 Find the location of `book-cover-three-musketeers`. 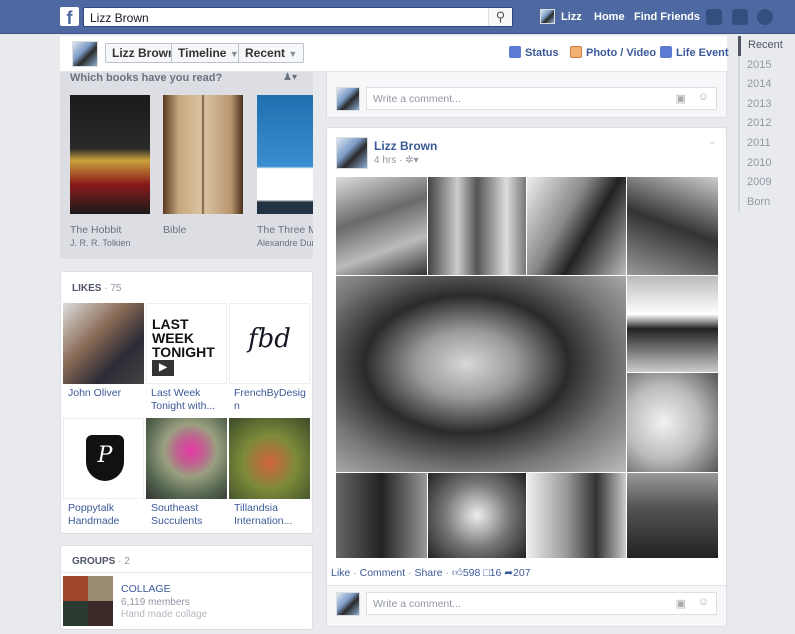

book-cover-three-musketeers is located at coordinates (285, 154).